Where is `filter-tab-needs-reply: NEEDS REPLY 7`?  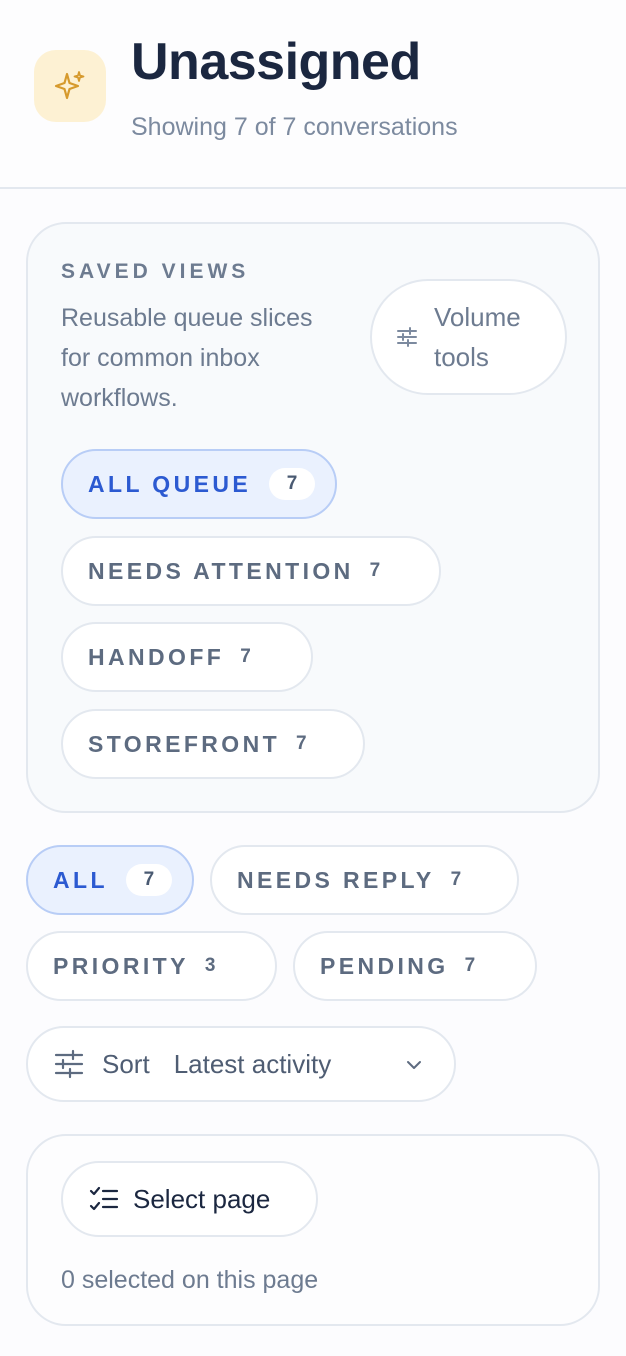
filter-tab-needs-reply: NEEDS REPLY 7 is located at coordinates (364, 880).